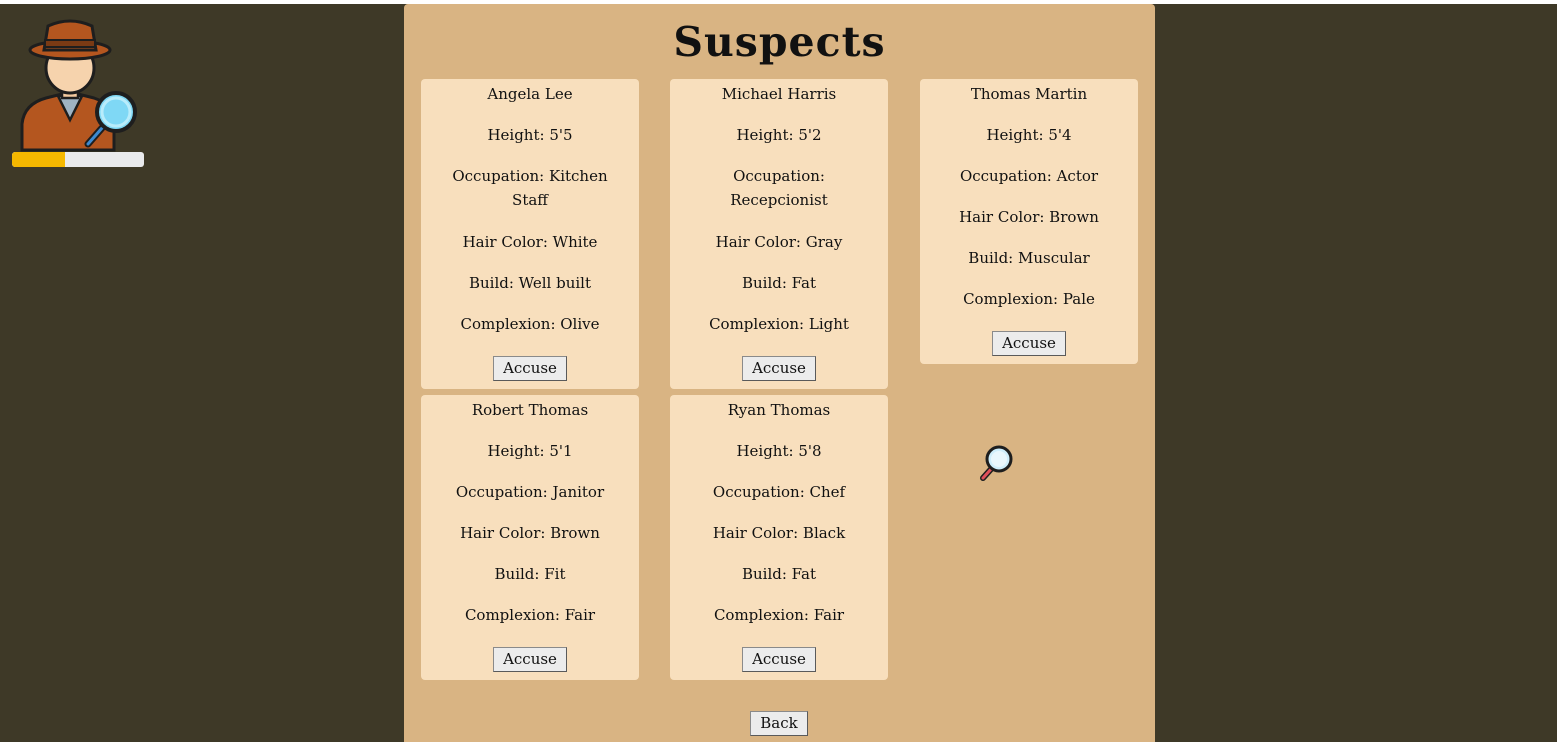  What do you see at coordinates (78, 85) in the screenshot?
I see `detective-icon` at bounding box center [78, 85].